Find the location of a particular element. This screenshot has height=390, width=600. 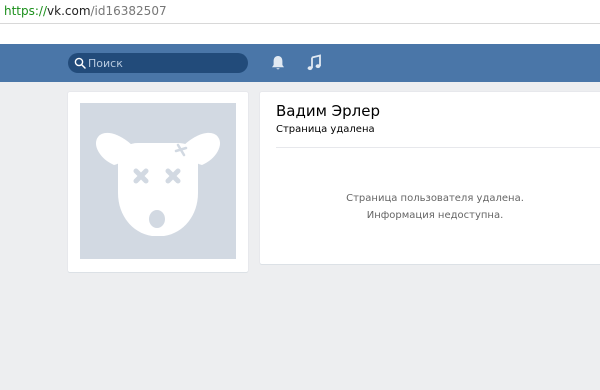

site-header is located at coordinates (300, 63).